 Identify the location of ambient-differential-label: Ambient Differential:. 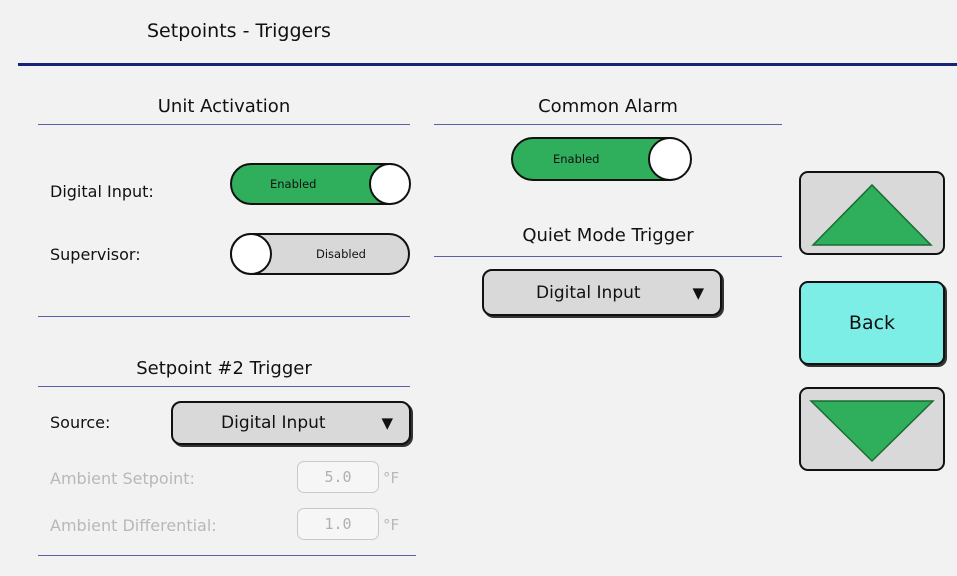
(133, 525).